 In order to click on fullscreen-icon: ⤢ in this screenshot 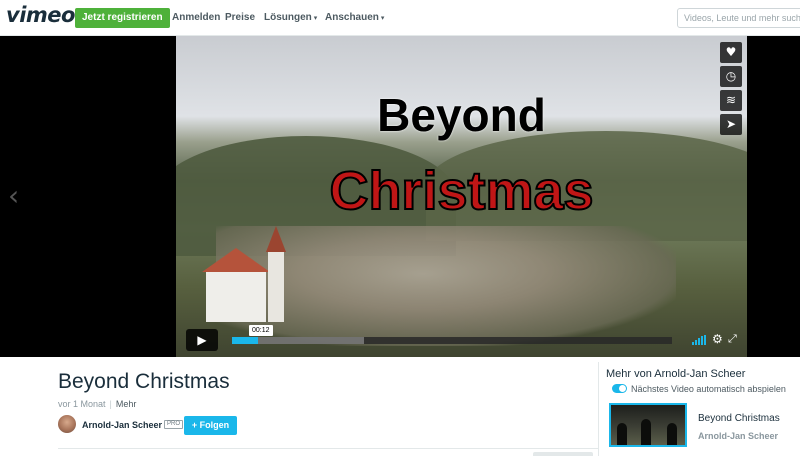, I will do `click(732, 339)`.